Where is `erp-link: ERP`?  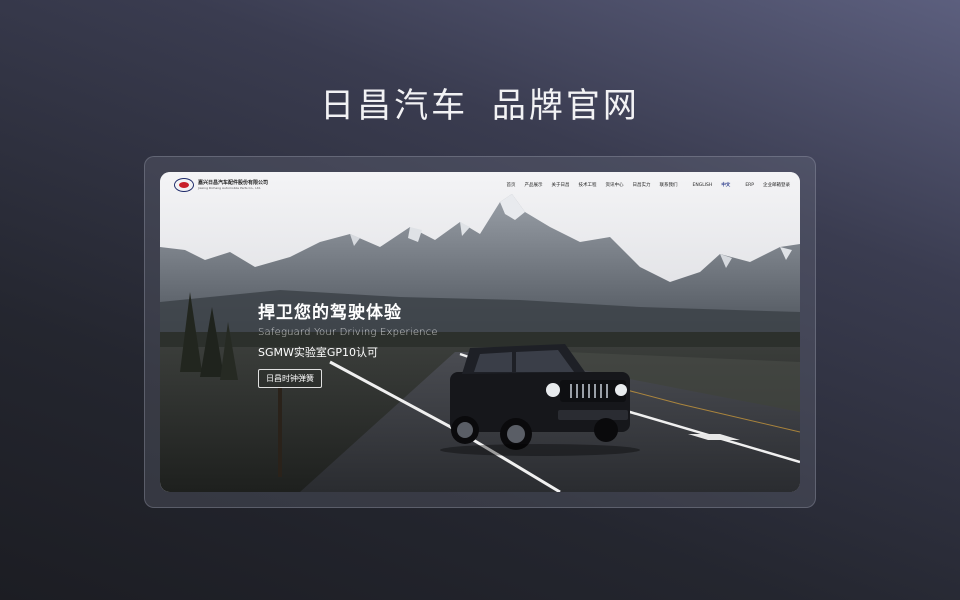
erp-link: ERP is located at coordinates (749, 185).